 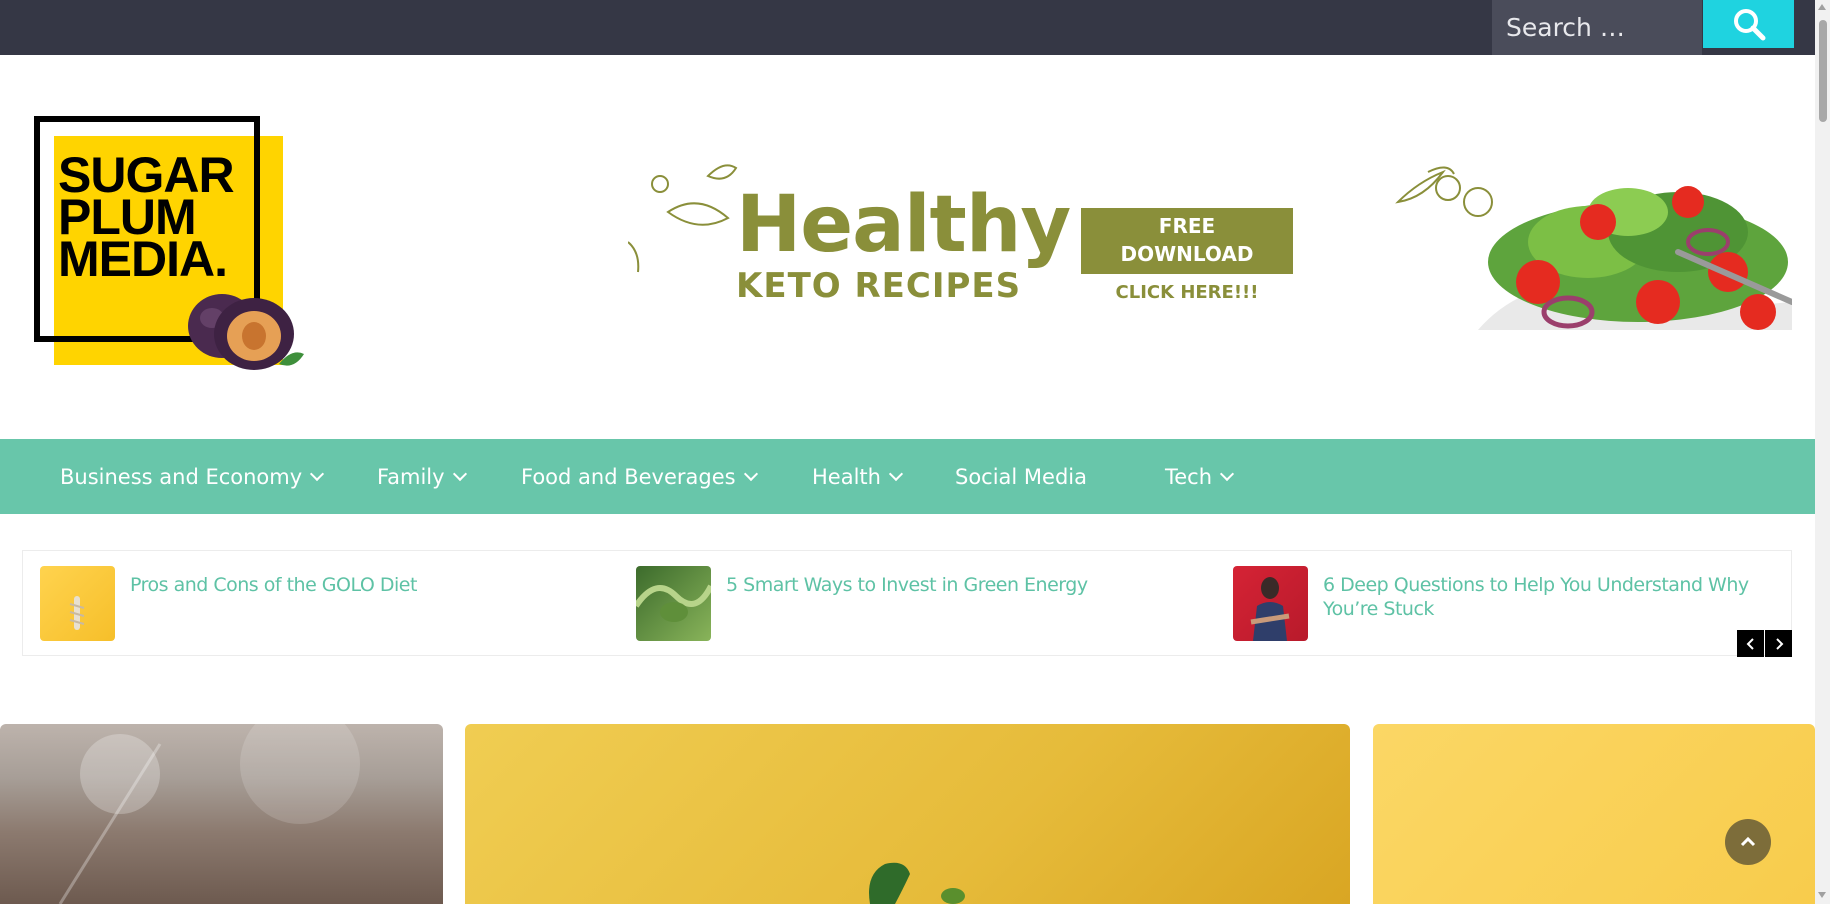 What do you see at coordinates (846, 476) in the screenshot?
I see `nav-item-label: Health` at bounding box center [846, 476].